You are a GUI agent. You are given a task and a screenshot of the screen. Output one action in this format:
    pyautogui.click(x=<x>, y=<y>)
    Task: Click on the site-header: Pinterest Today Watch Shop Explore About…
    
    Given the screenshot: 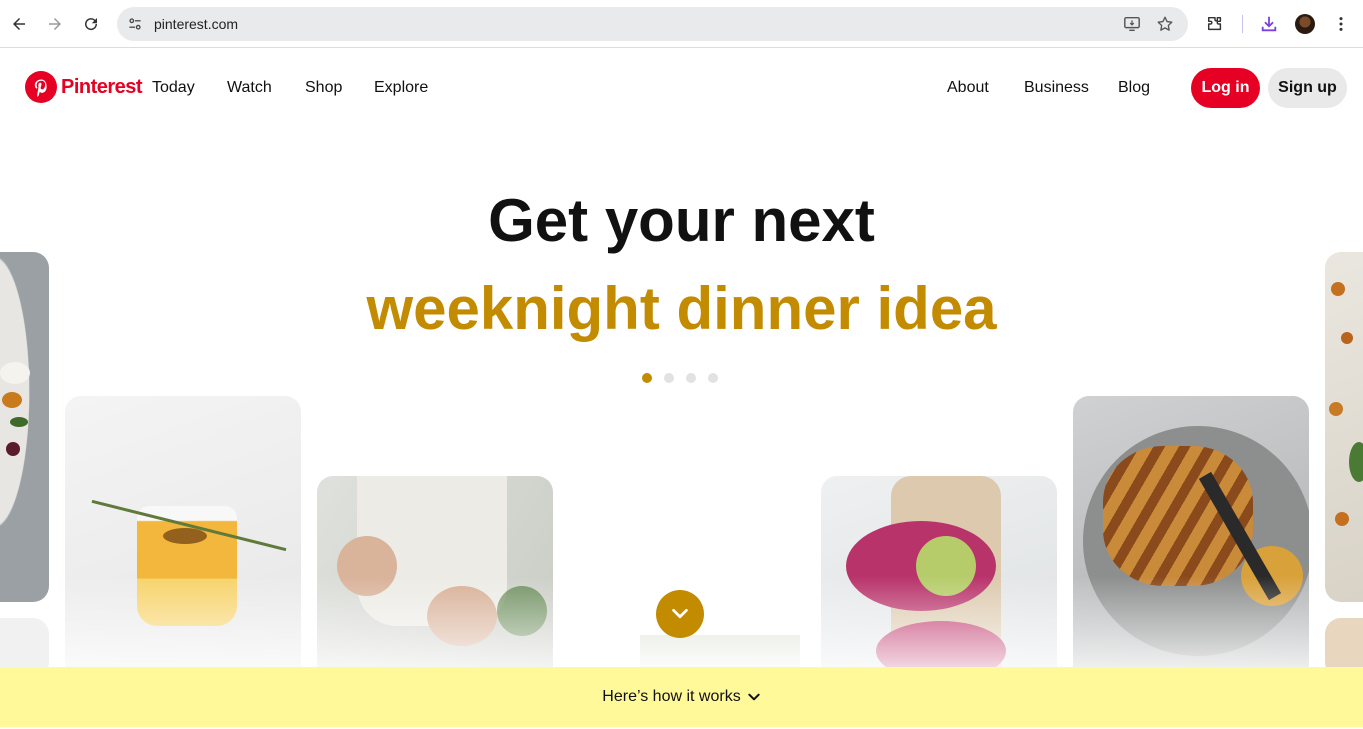 What is the action you would take?
    pyautogui.click(x=681, y=89)
    